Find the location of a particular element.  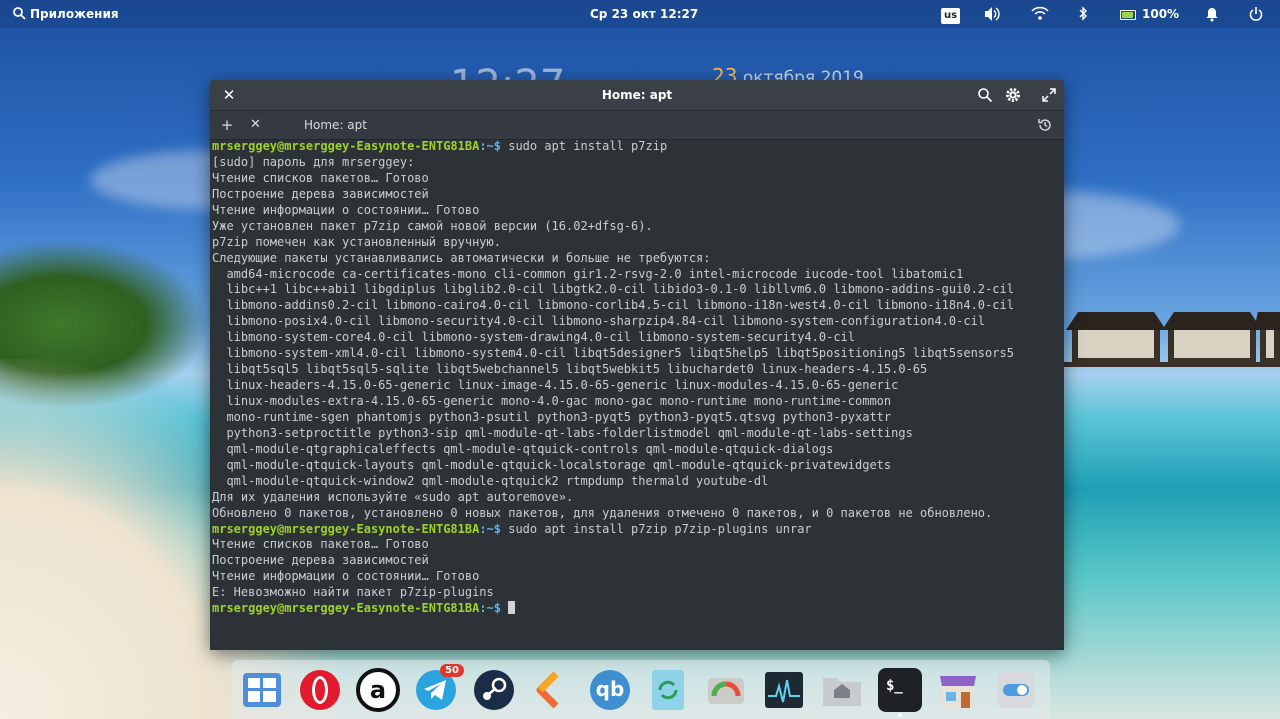

multitasking-icon is located at coordinates (262, 690).